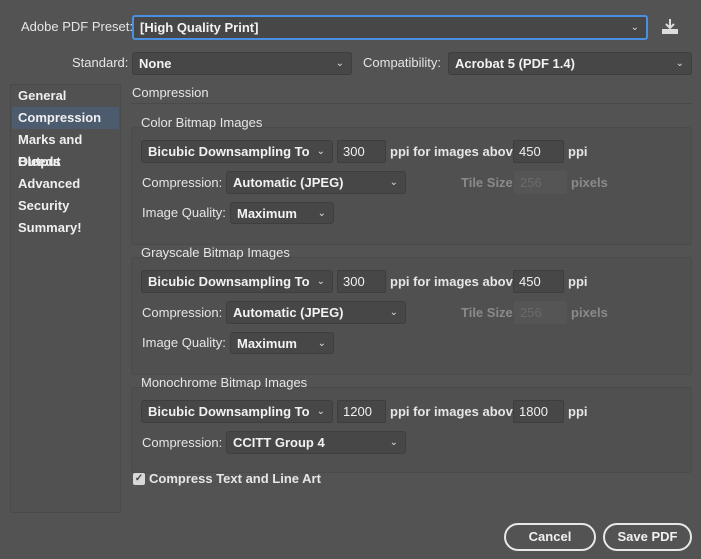 The height and width of the screenshot is (559, 701). What do you see at coordinates (402, 62) in the screenshot?
I see `compatibility-label: Compatibility:` at bounding box center [402, 62].